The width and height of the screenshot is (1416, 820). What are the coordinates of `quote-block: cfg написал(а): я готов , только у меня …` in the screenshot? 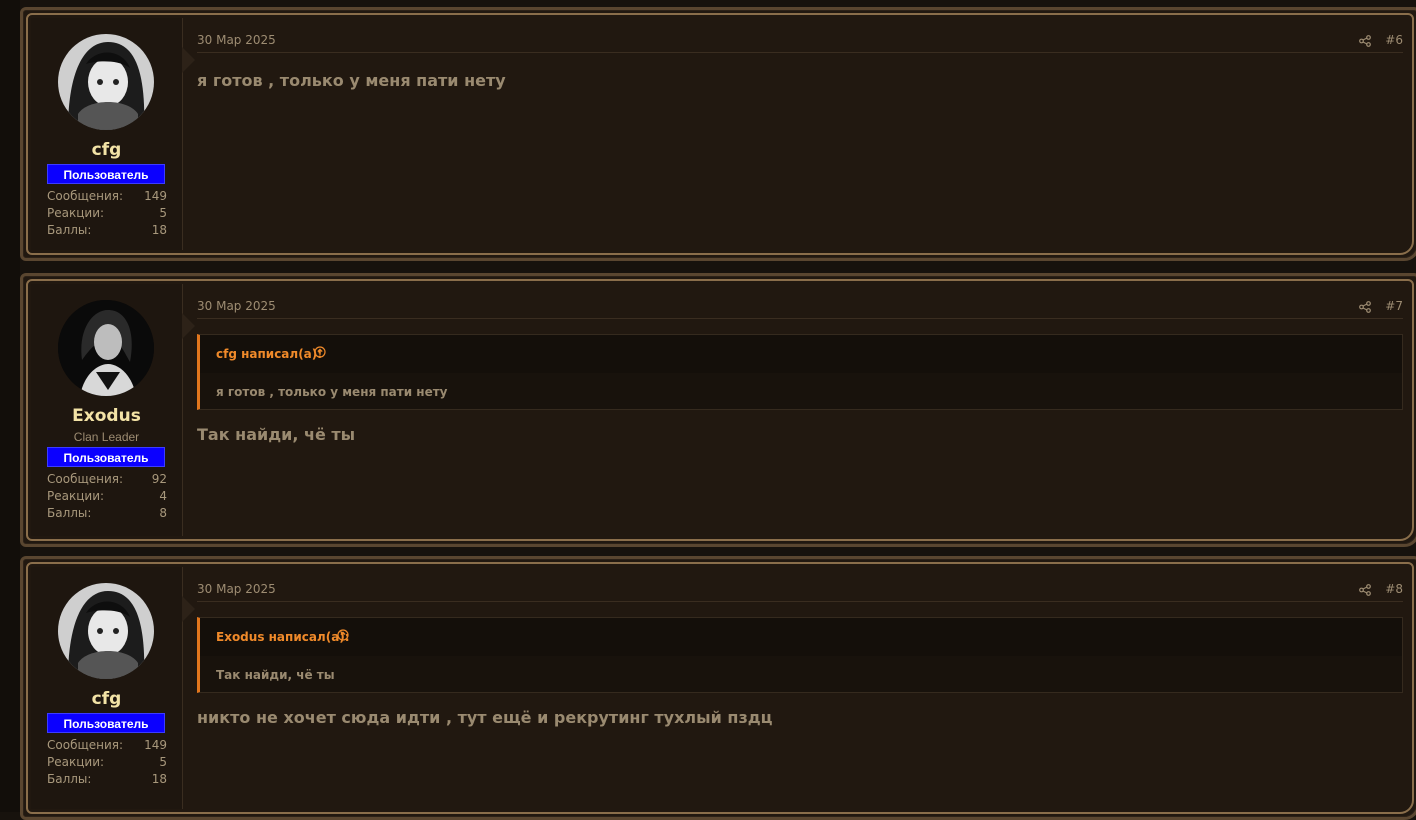 It's located at (800, 372).